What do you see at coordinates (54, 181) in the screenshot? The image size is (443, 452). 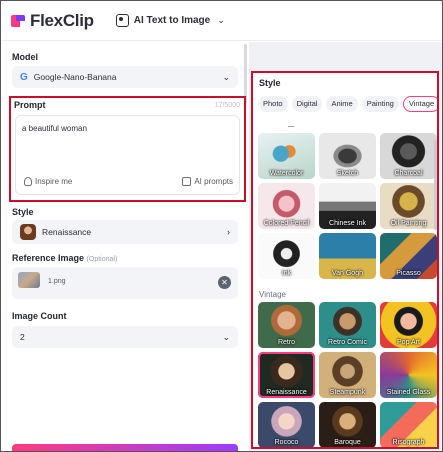 I see `inspire-me-label: Inspire me` at bounding box center [54, 181].